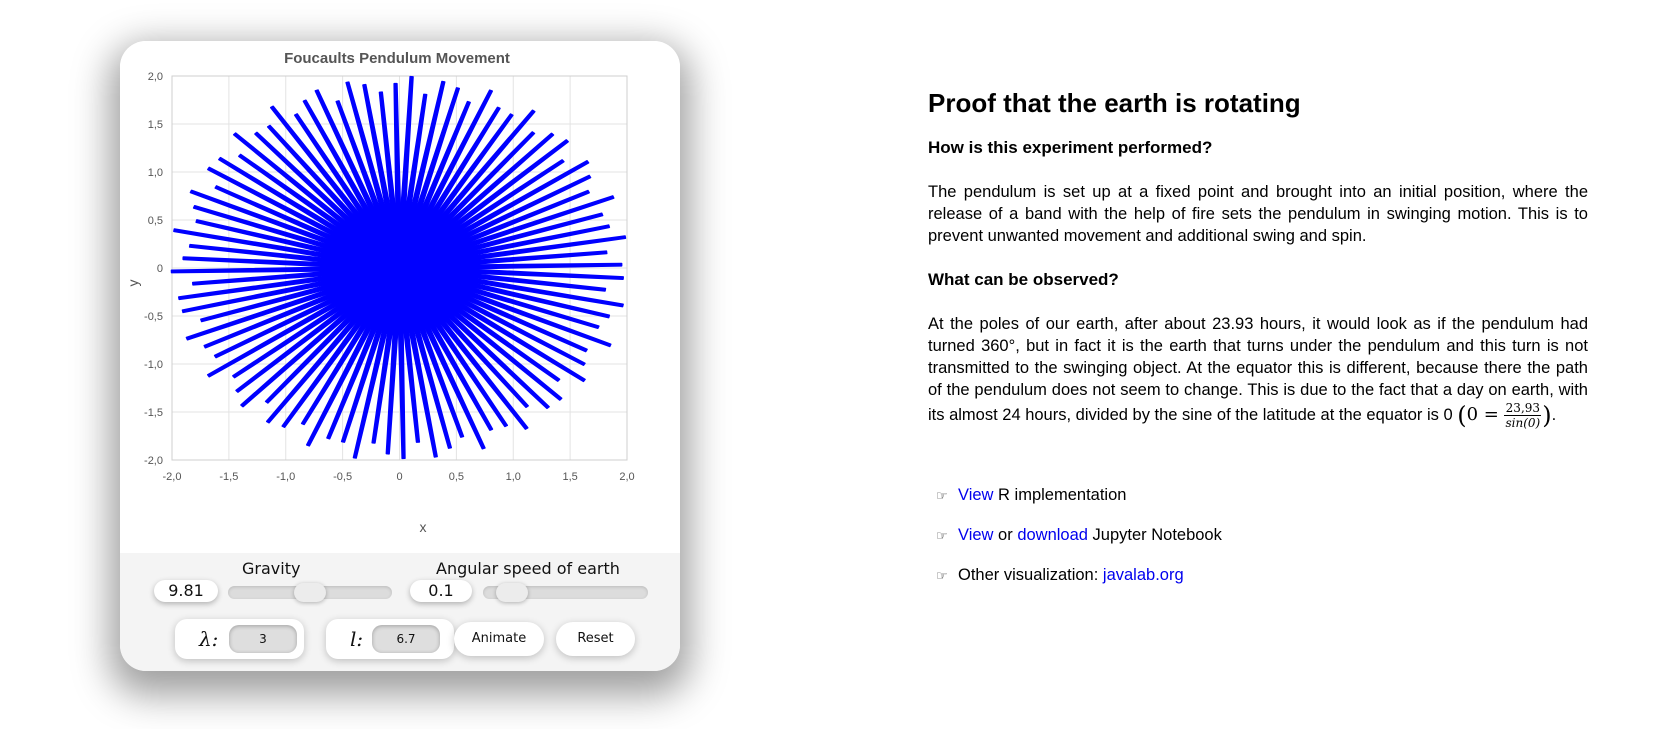 The image size is (1654, 729). Describe the element at coordinates (228, 477) in the screenshot. I see `x-tick-label: -1,5` at that location.